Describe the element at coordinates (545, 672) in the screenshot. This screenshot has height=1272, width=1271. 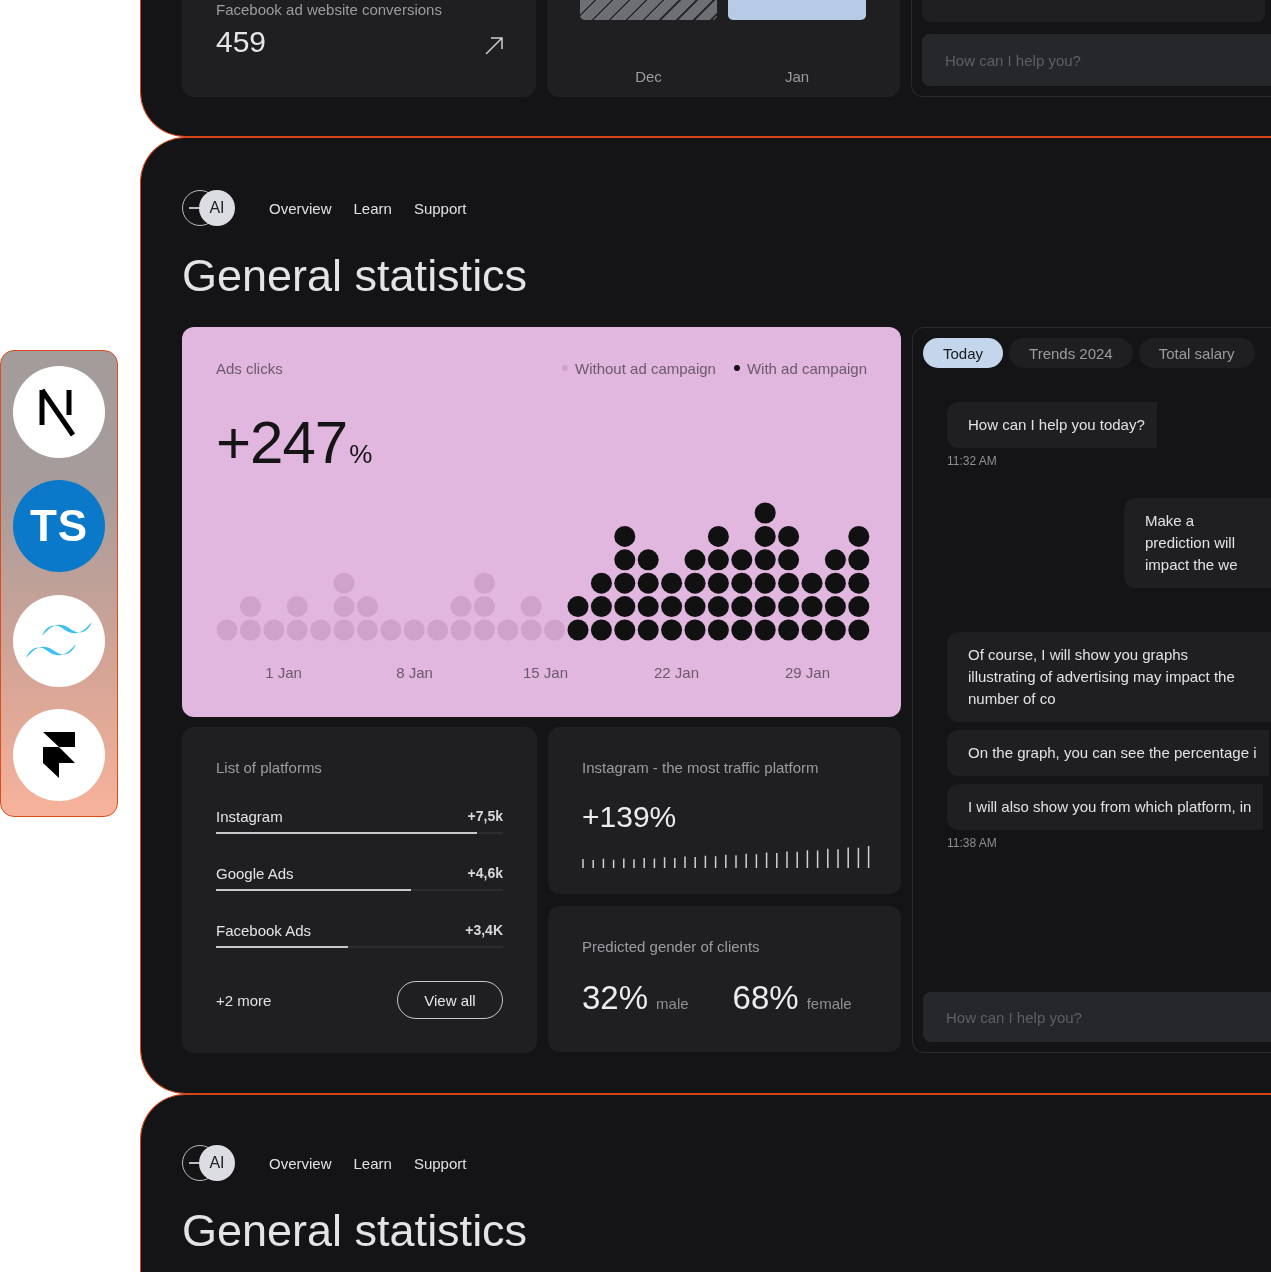
I see `date-label: 15 Jan` at that location.